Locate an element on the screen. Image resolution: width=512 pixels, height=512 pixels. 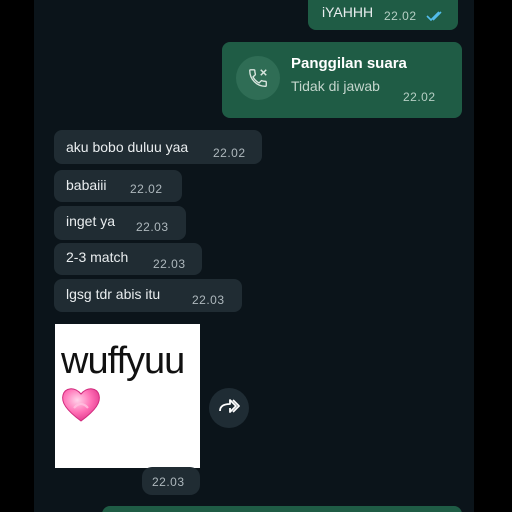
call-status: Tidak di jawab is located at coordinates (335, 86).